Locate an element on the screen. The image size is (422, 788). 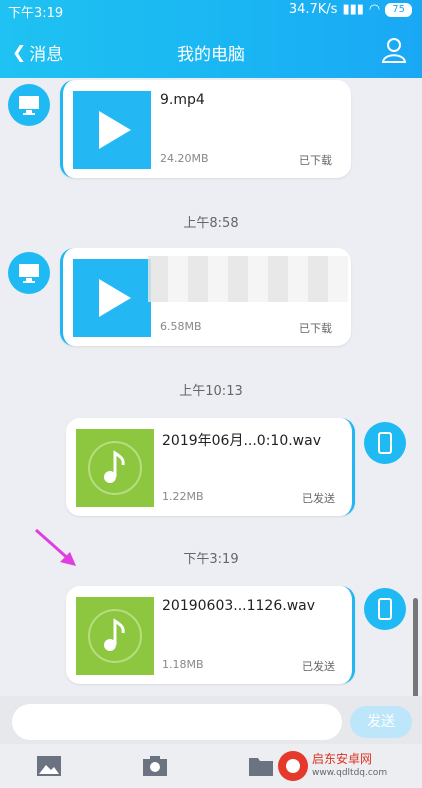
time-label: 上午10:13 is located at coordinates (211, 391).